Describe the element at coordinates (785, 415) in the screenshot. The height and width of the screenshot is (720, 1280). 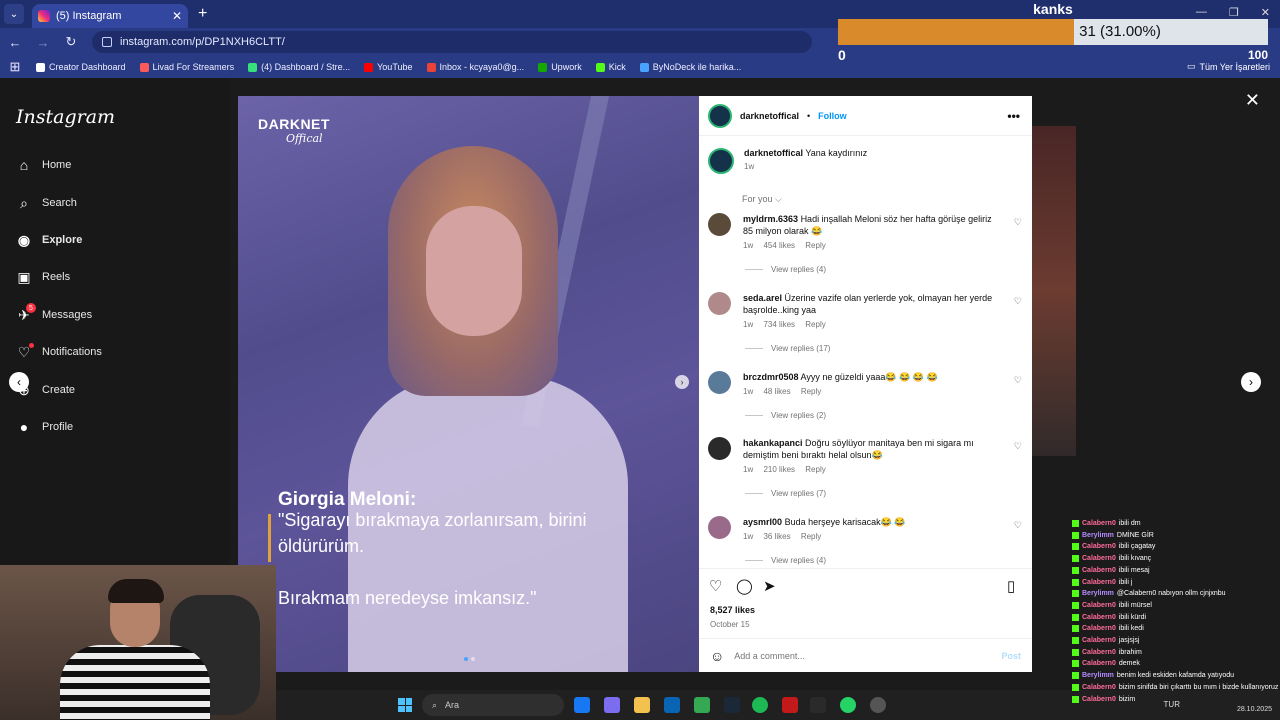
I see `view-replies-button: View replies (2)` at that location.